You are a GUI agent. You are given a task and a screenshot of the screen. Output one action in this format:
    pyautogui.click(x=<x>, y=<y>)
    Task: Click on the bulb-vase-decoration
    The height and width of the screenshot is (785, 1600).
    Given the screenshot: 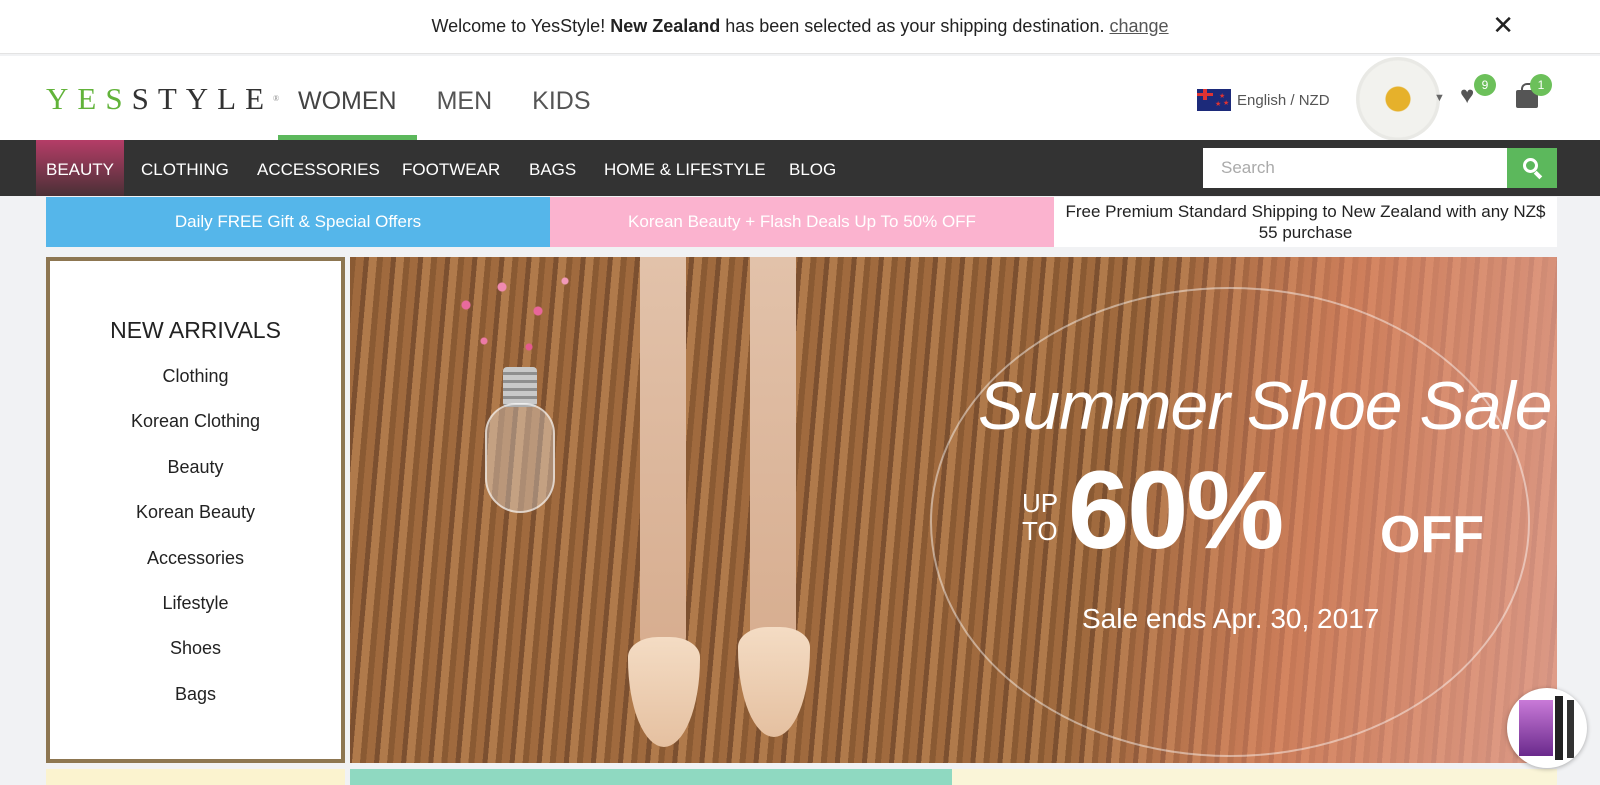 What is the action you would take?
    pyautogui.click(x=520, y=454)
    